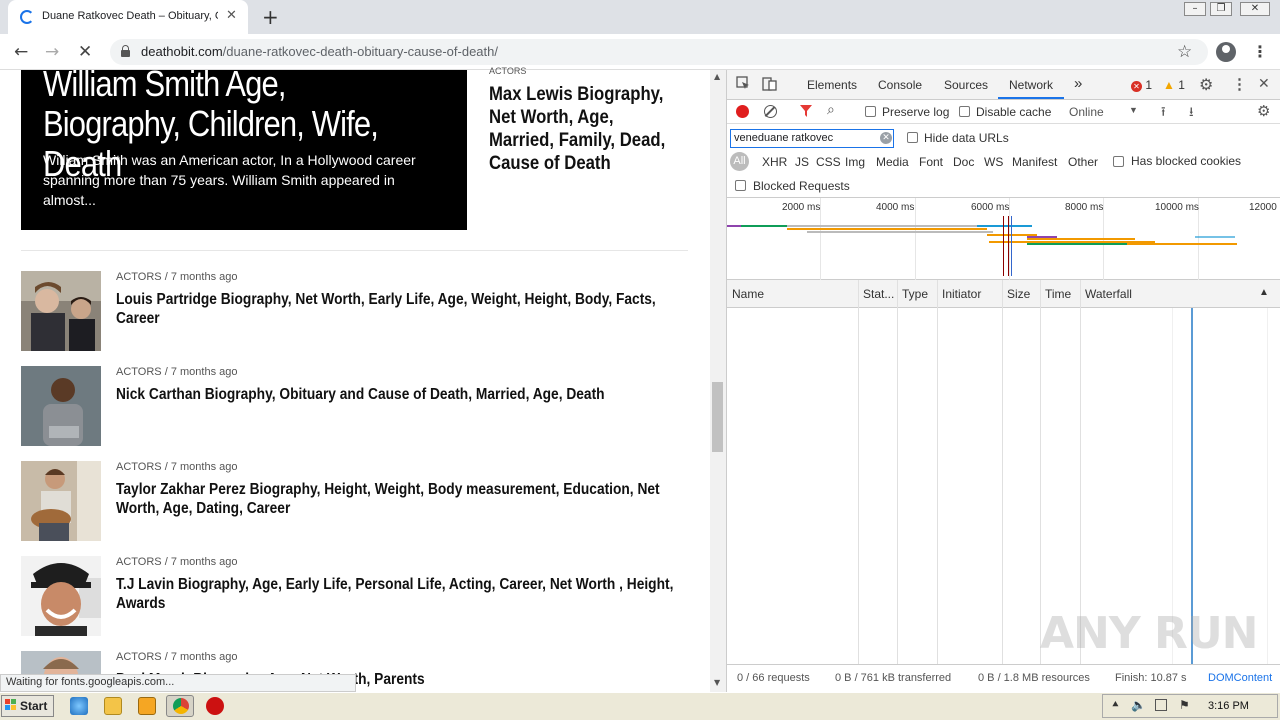 The width and height of the screenshot is (1280, 720). I want to click on type-filter-ws: WS, so click(993, 162).